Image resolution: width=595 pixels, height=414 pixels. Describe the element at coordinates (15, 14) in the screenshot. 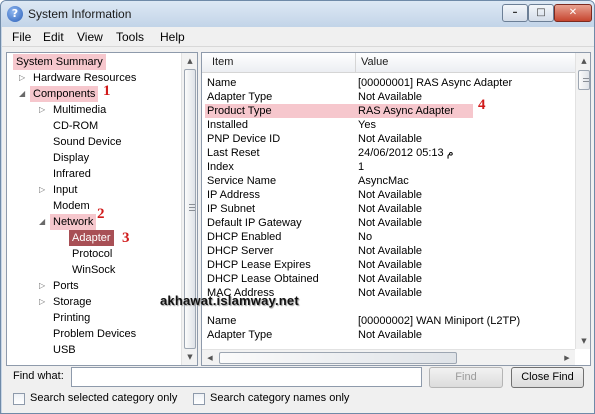

I see `help-question-icon: ?` at that location.